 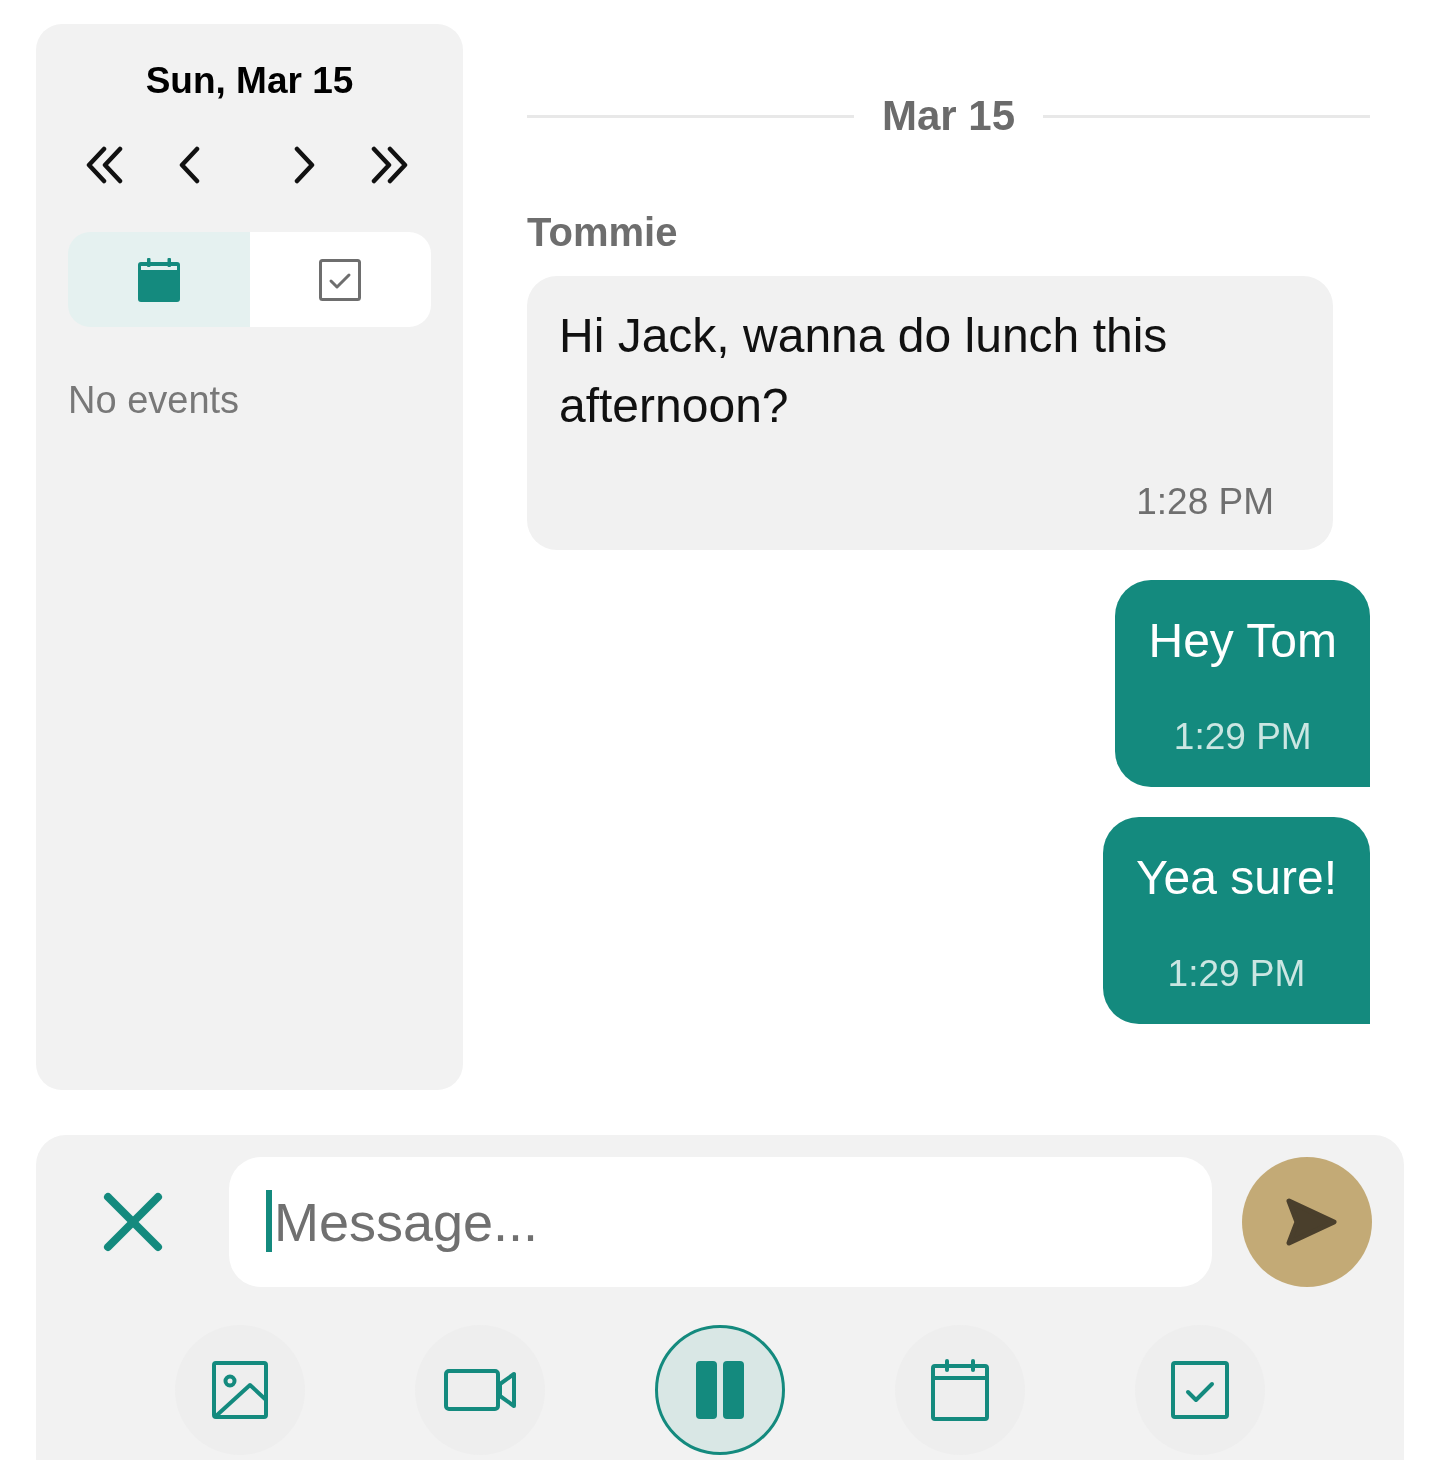 I want to click on empty-message: No events, so click(x=154, y=400).